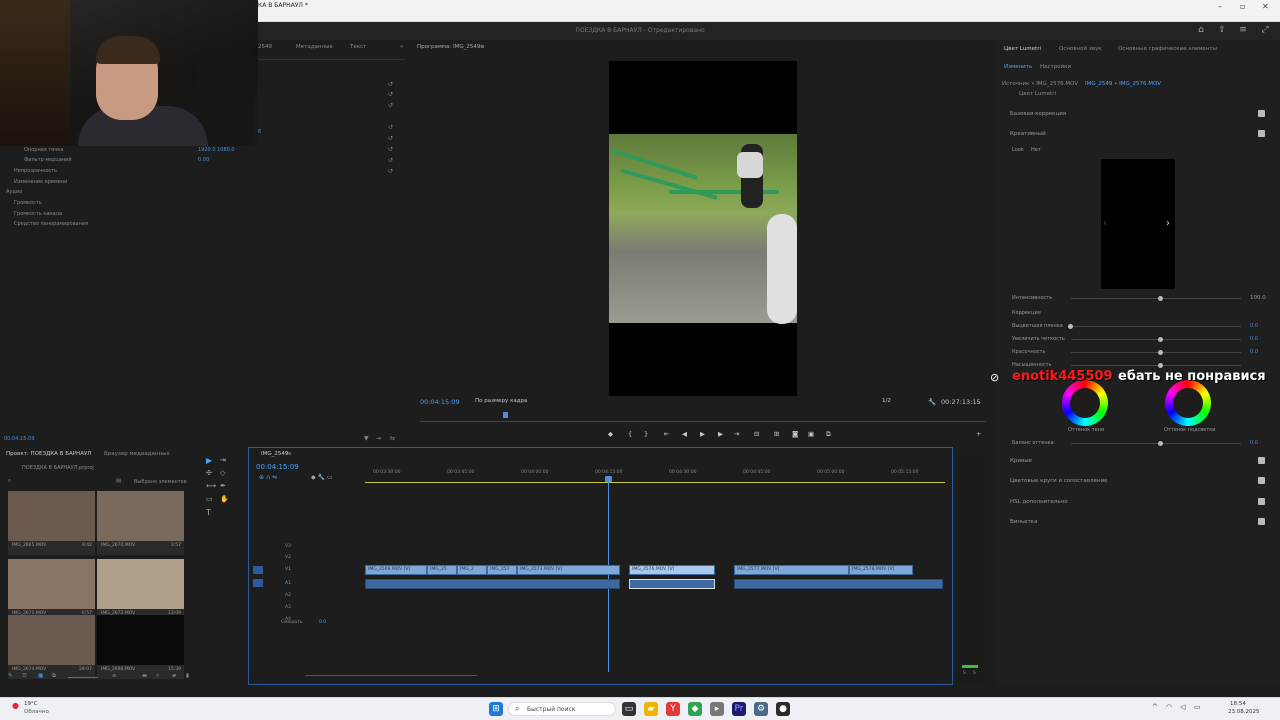 This screenshot has height=720, width=1280. I want to click on fit-select: По размеру кадра, so click(501, 401).